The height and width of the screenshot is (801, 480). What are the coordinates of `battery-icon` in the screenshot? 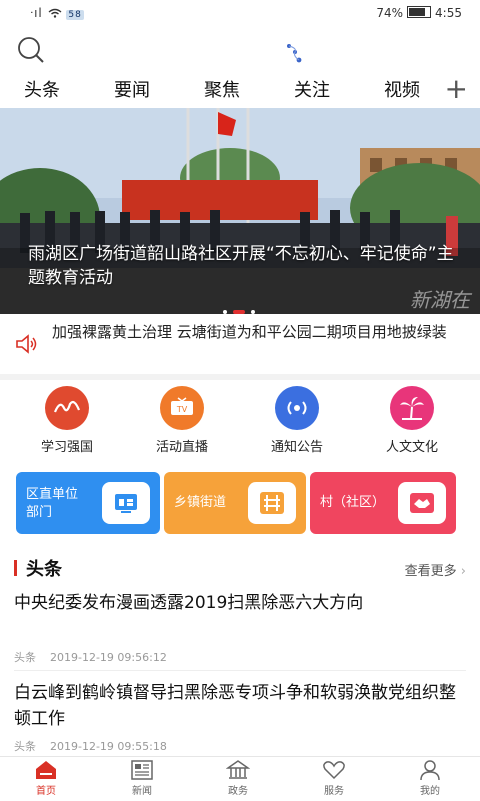 It's located at (419, 12).